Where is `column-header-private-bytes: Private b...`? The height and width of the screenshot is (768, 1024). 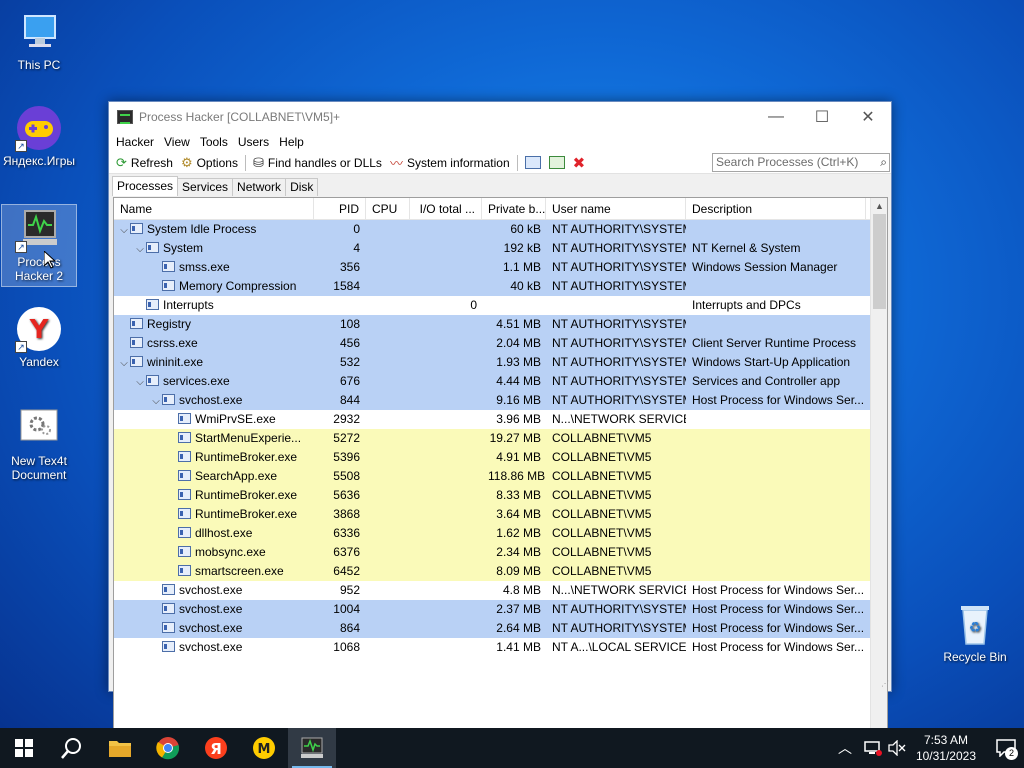
column-header-private-bytes: Private b... is located at coordinates (514, 208).